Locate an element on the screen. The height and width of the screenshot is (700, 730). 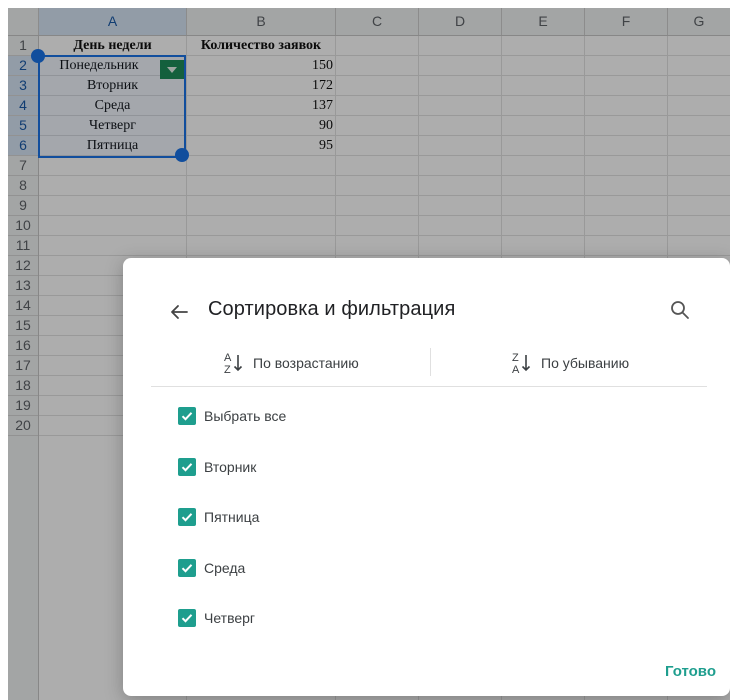
sort-ascending-button: A Z По возрастанию is located at coordinates (291, 363).